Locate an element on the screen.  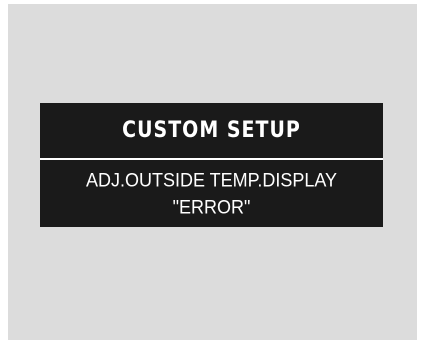
panel-header: CUSTOM SETUP is located at coordinates (211, 130).